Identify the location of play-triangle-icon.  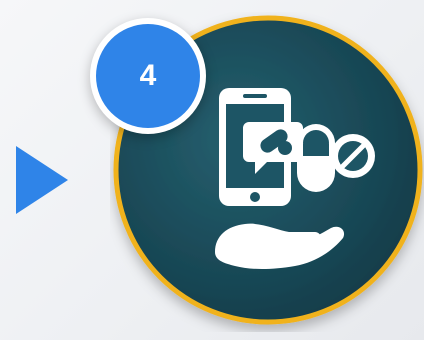
(42, 180).